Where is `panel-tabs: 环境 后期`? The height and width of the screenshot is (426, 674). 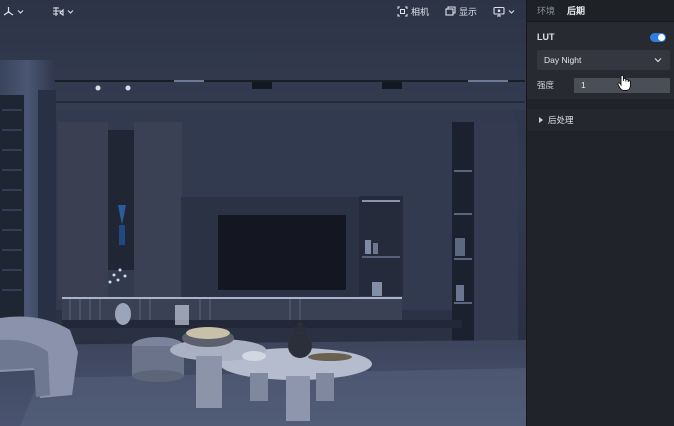 panel-tabs: 环境 后期 is located at coordinates (600, 11).